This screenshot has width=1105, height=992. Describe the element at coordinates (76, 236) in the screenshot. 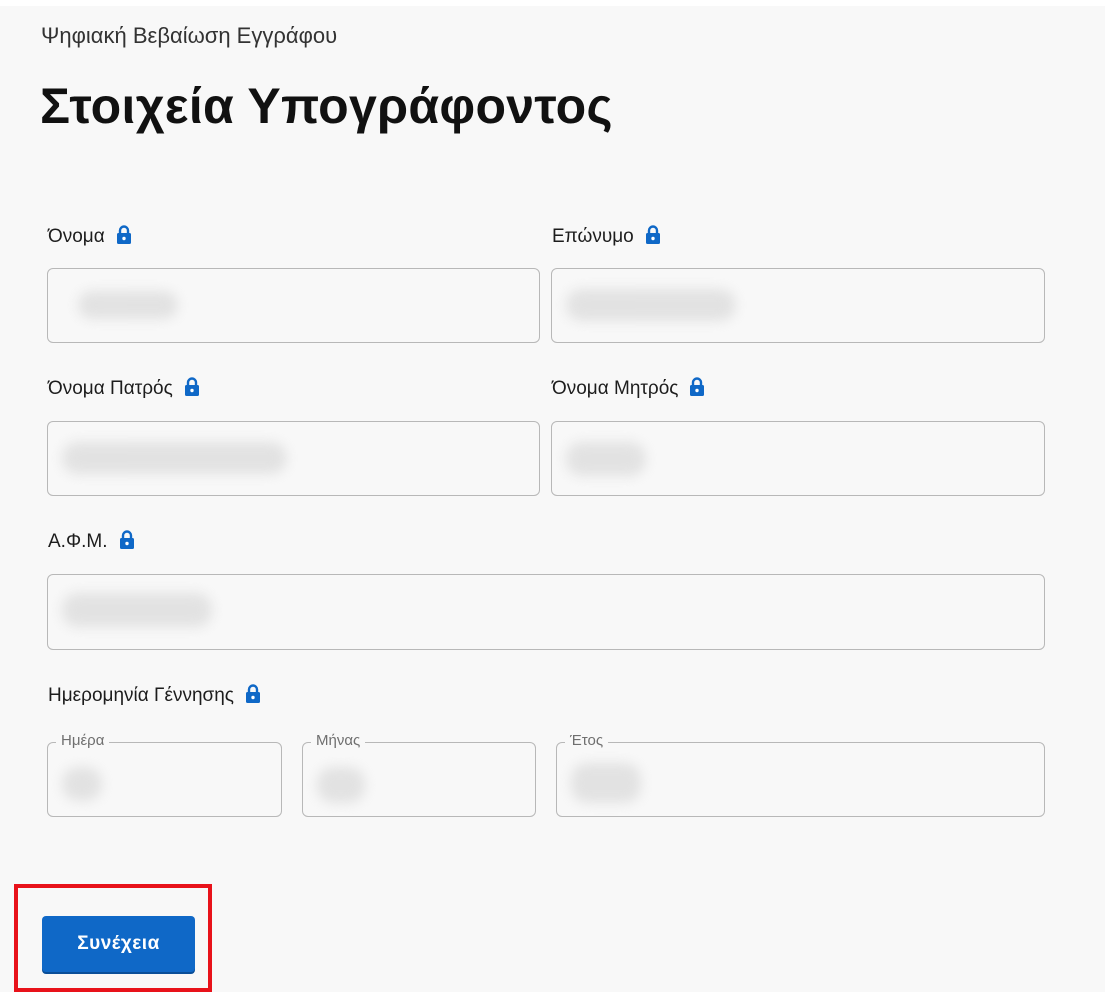

I see `first-name-label-text: Όνομα` at that location.